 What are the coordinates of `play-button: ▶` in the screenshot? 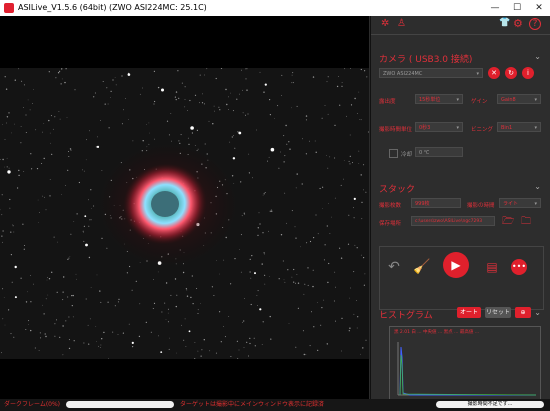 It's located at (456, 265).